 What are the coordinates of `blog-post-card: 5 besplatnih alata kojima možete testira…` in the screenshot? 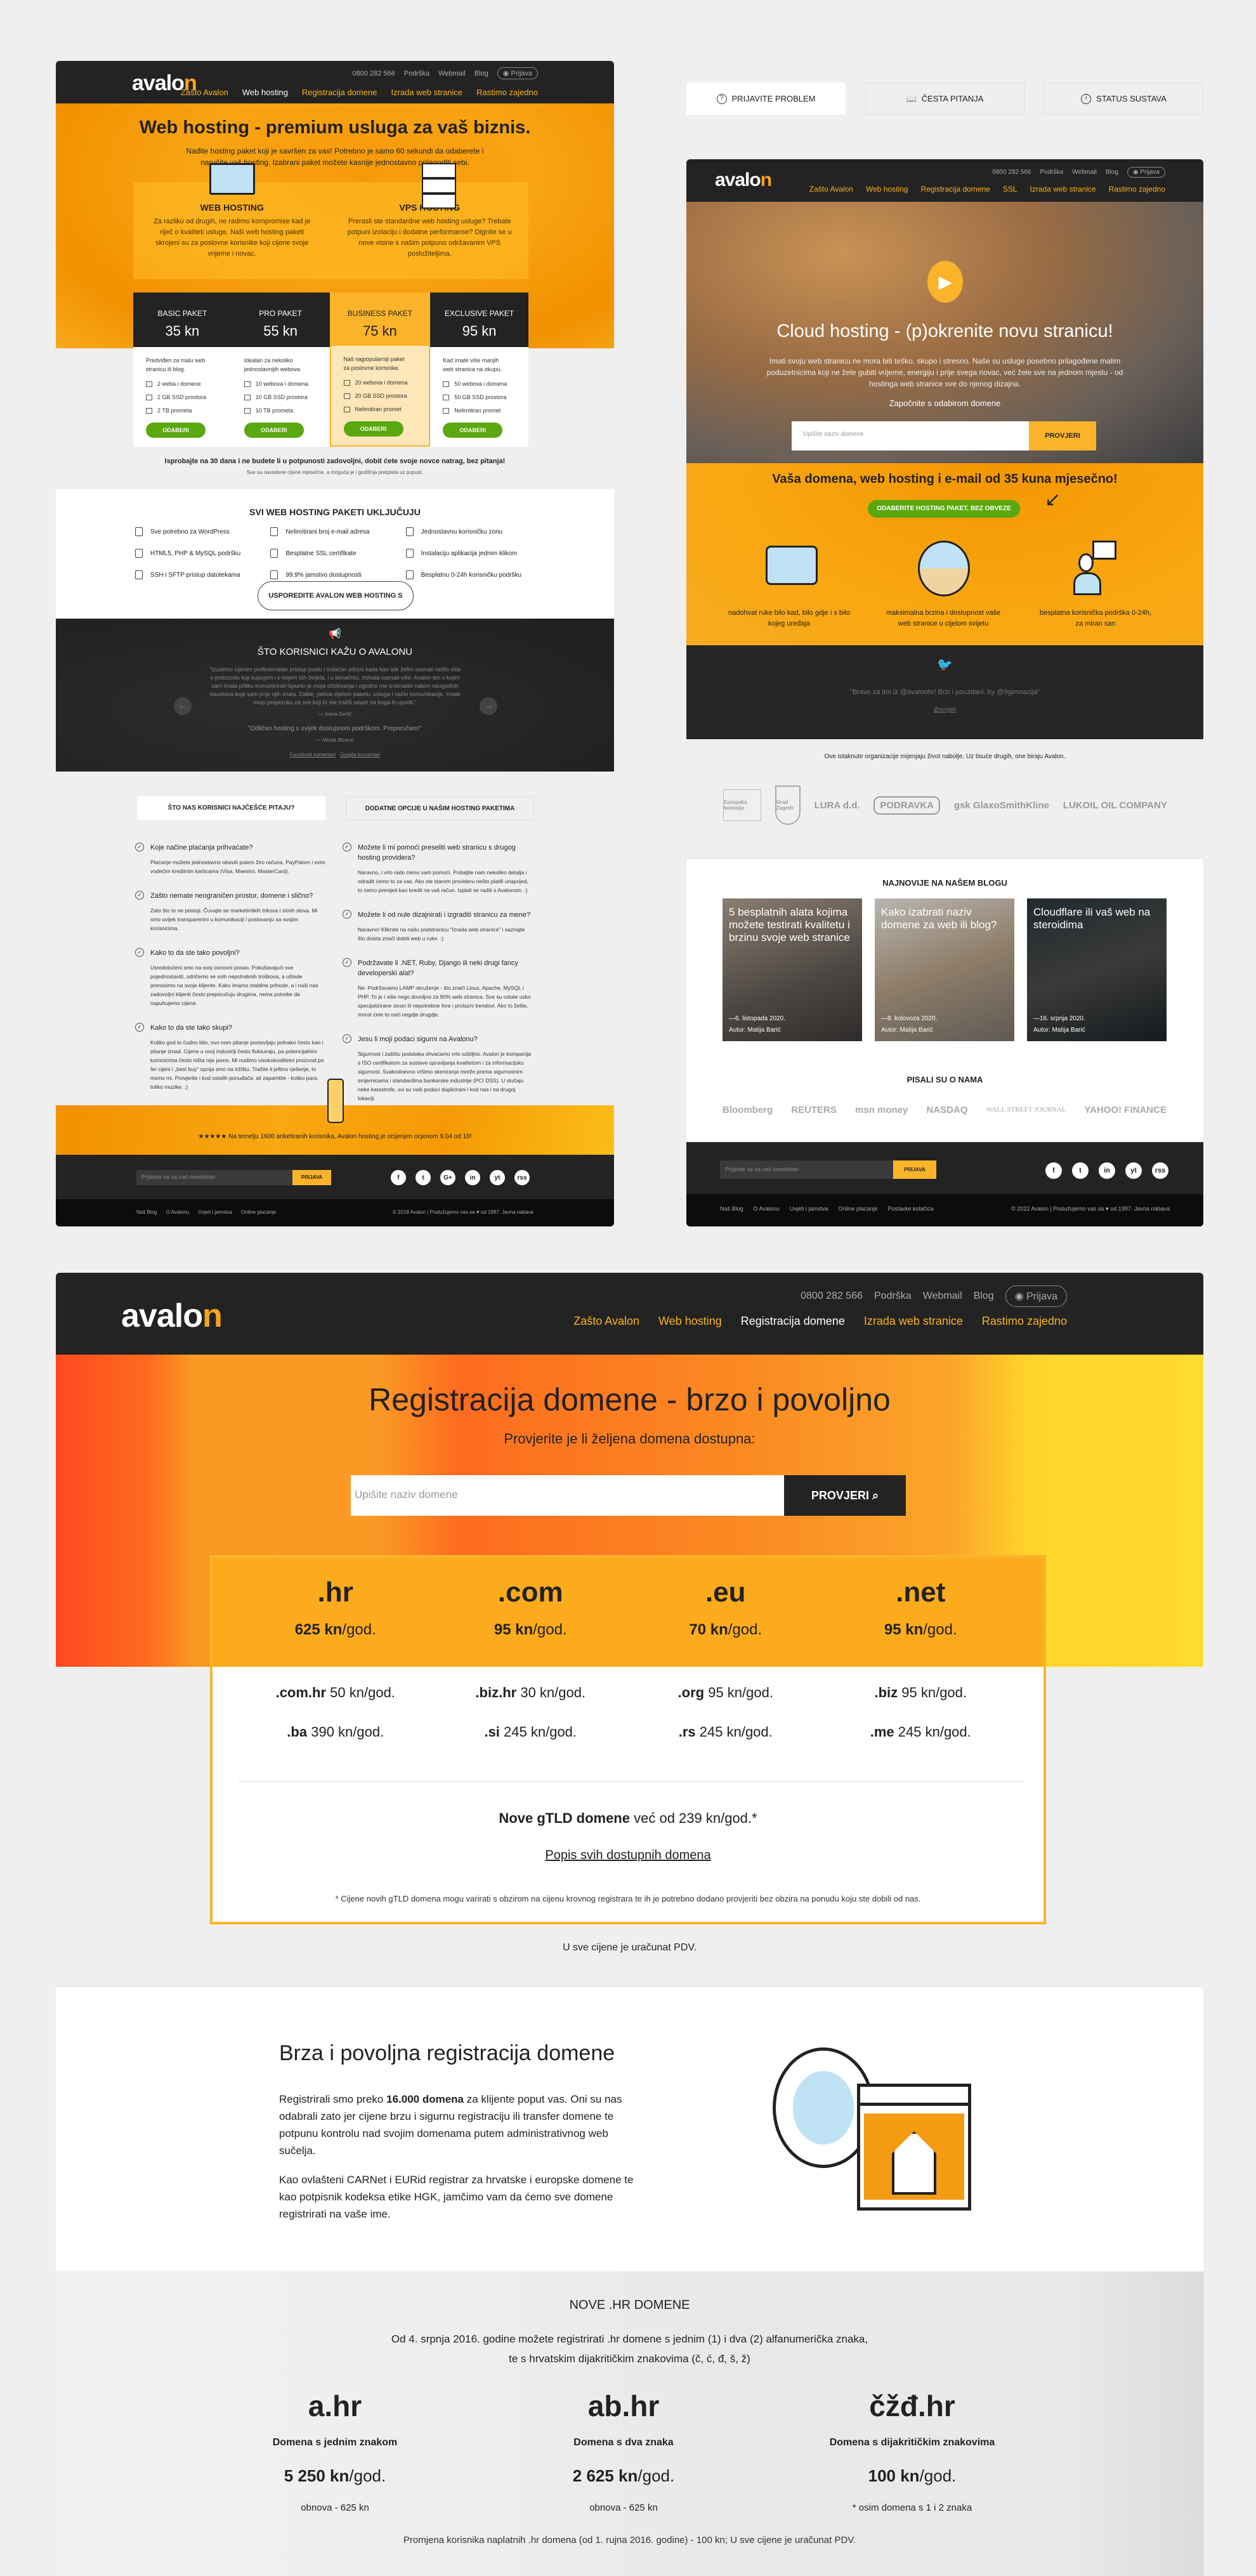 It's located at (792, 969).